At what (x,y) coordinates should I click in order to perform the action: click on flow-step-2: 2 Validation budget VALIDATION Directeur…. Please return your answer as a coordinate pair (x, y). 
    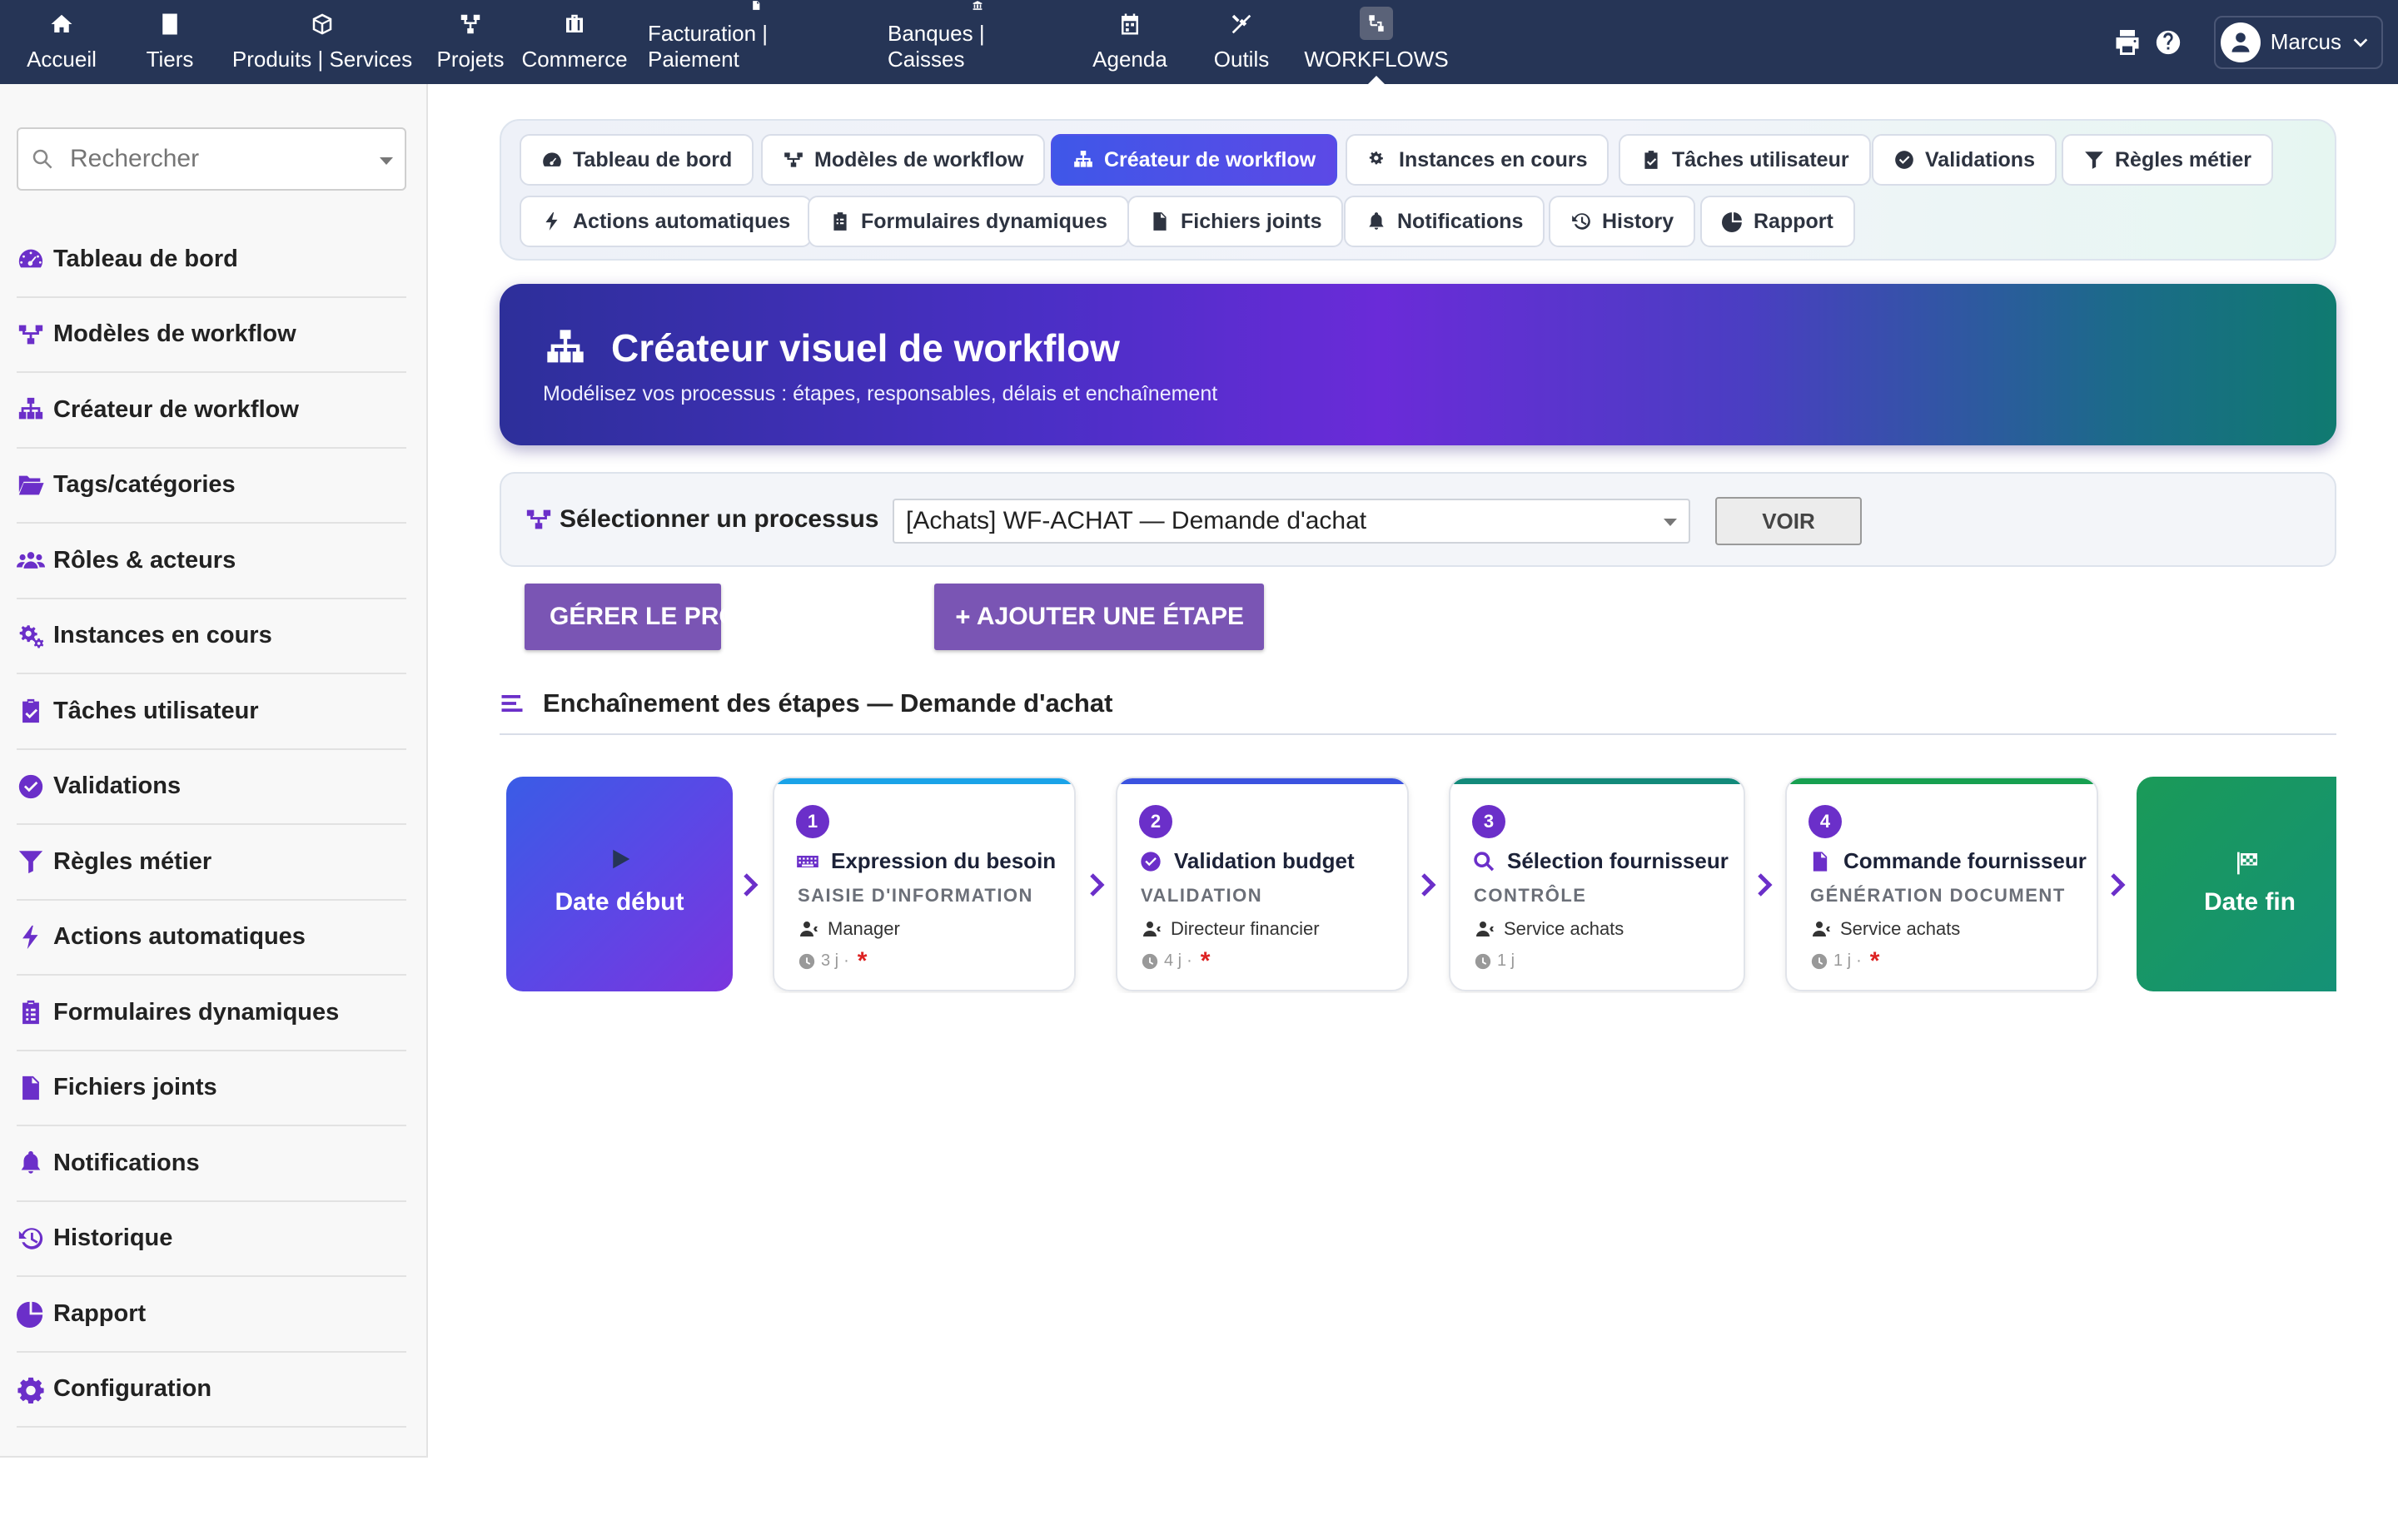
    Looking at the image, I should click on (1262, 884).